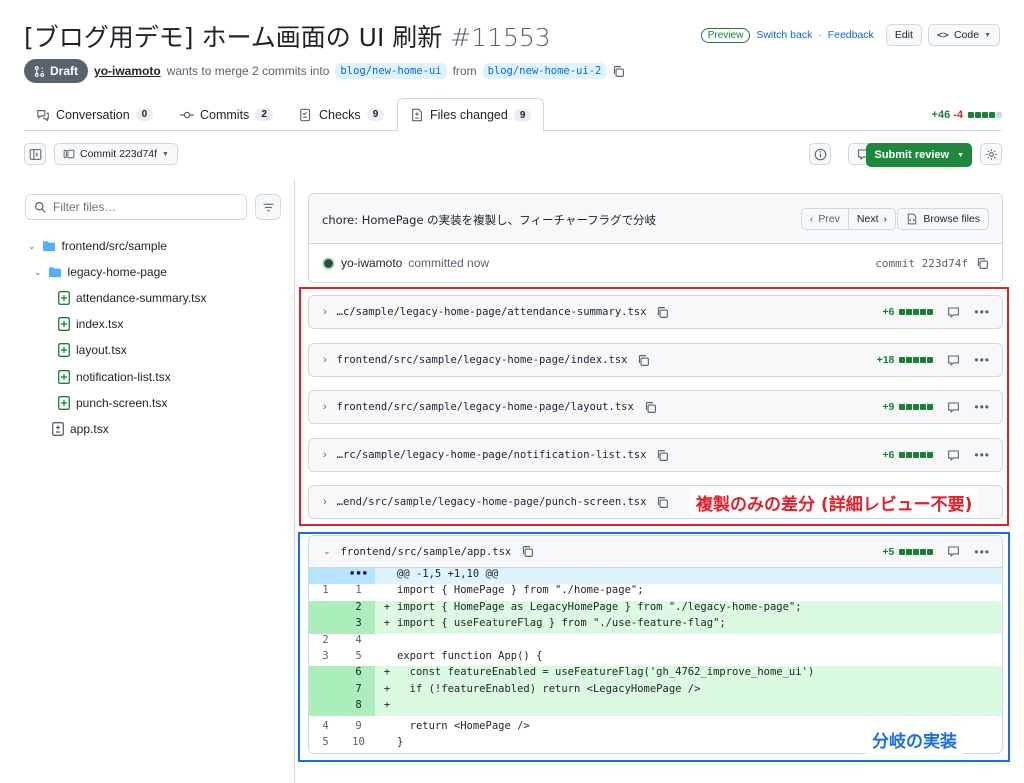 Image resolution: width=1024 pixels, height=783 pixels. I want to click on tree-file-index: index.tsx, so click(90, 324).